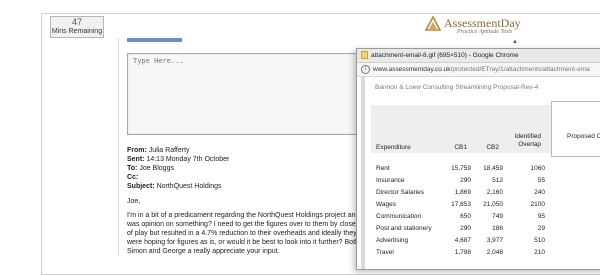 The height and width of the screenshot is (275, 600). I want to click on cell-expenditure: Director Salaries, so click(400, 192).